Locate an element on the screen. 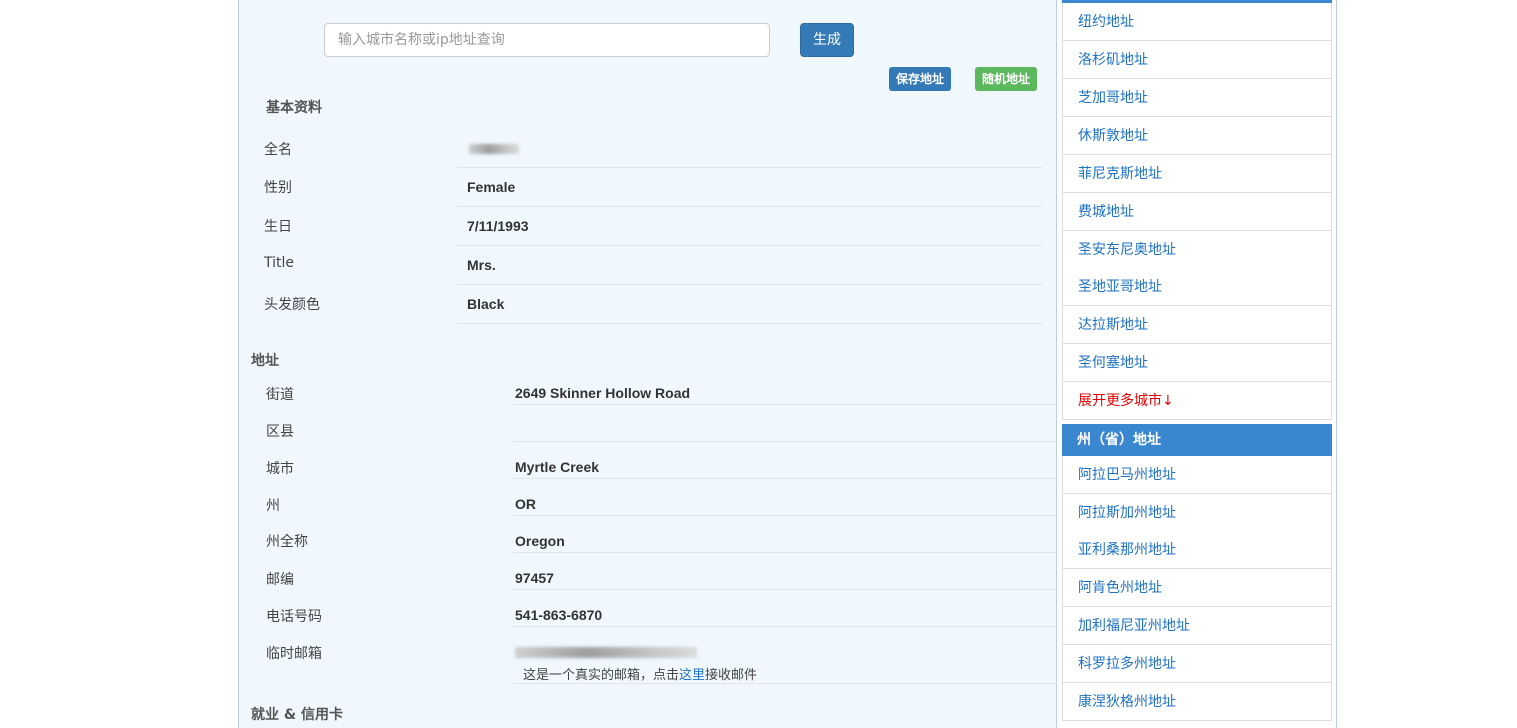  search-input is located at coordinates (547, 40).